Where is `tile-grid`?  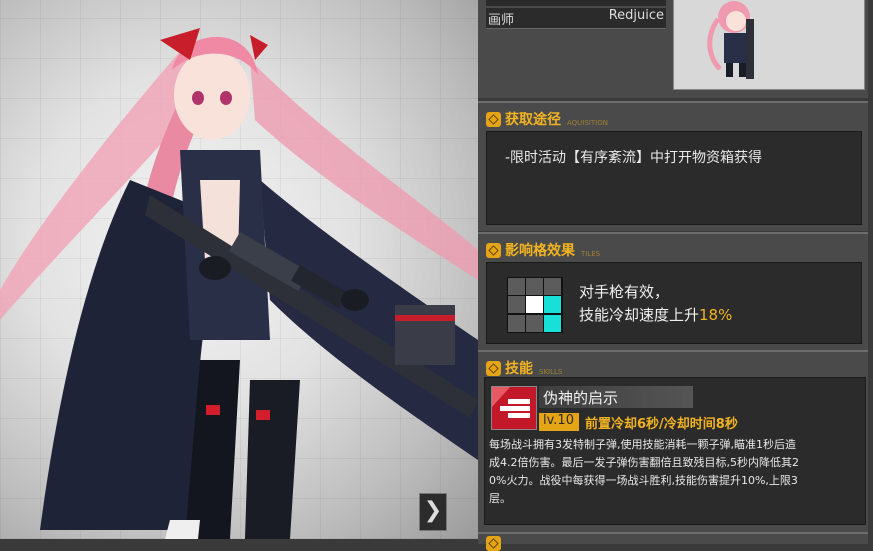
tile-grid is located at coordinates (535, 305).